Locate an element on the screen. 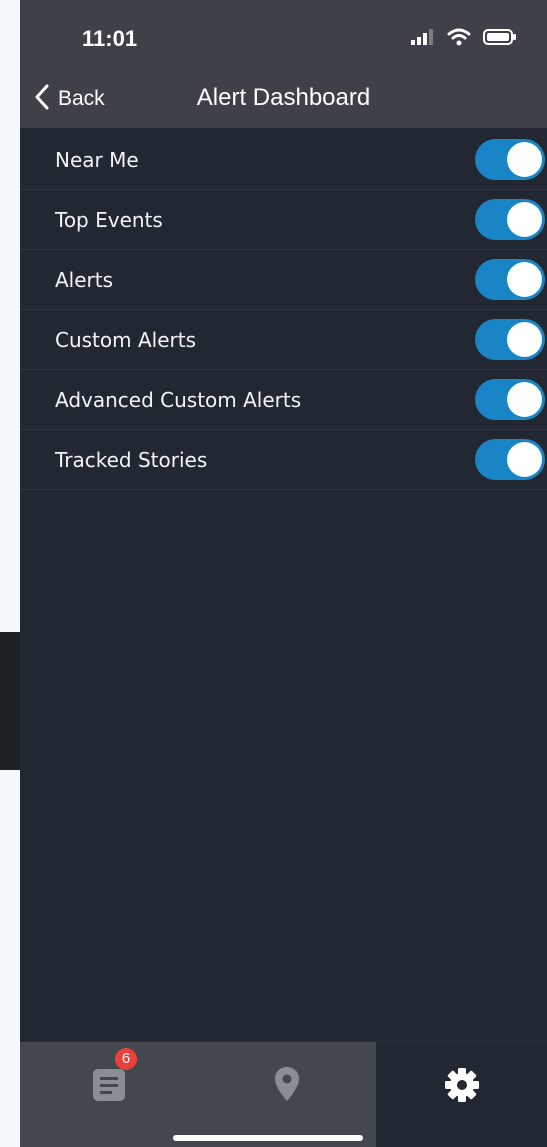 The image size is (547, 1147). settings-row-near-me: Near Me is located at coordinates (283, 160).